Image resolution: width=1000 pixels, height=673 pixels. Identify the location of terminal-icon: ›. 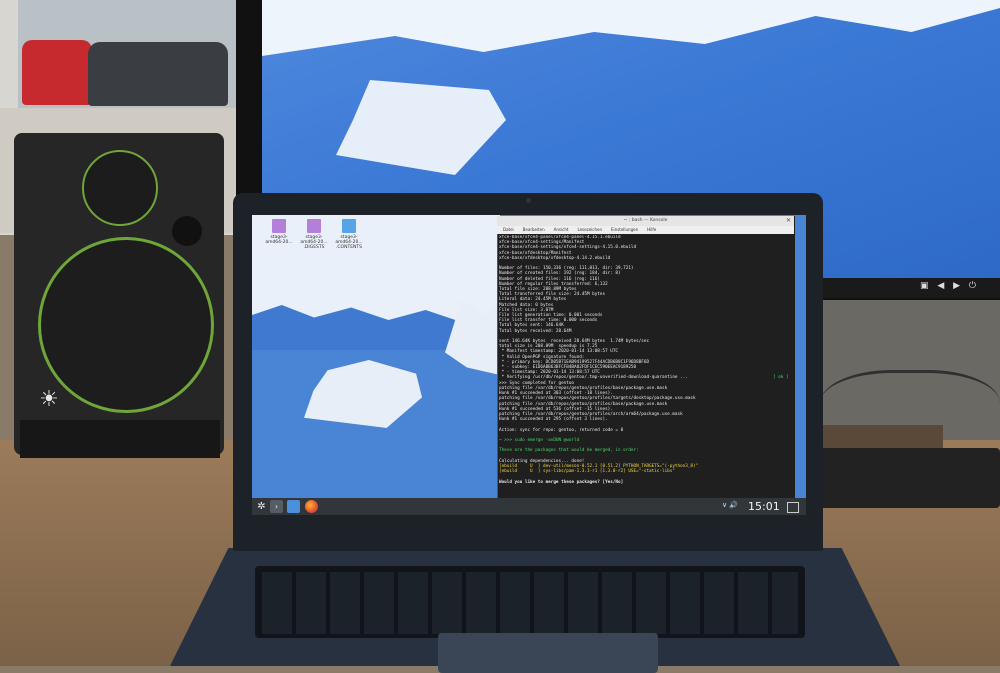
(276, 506).